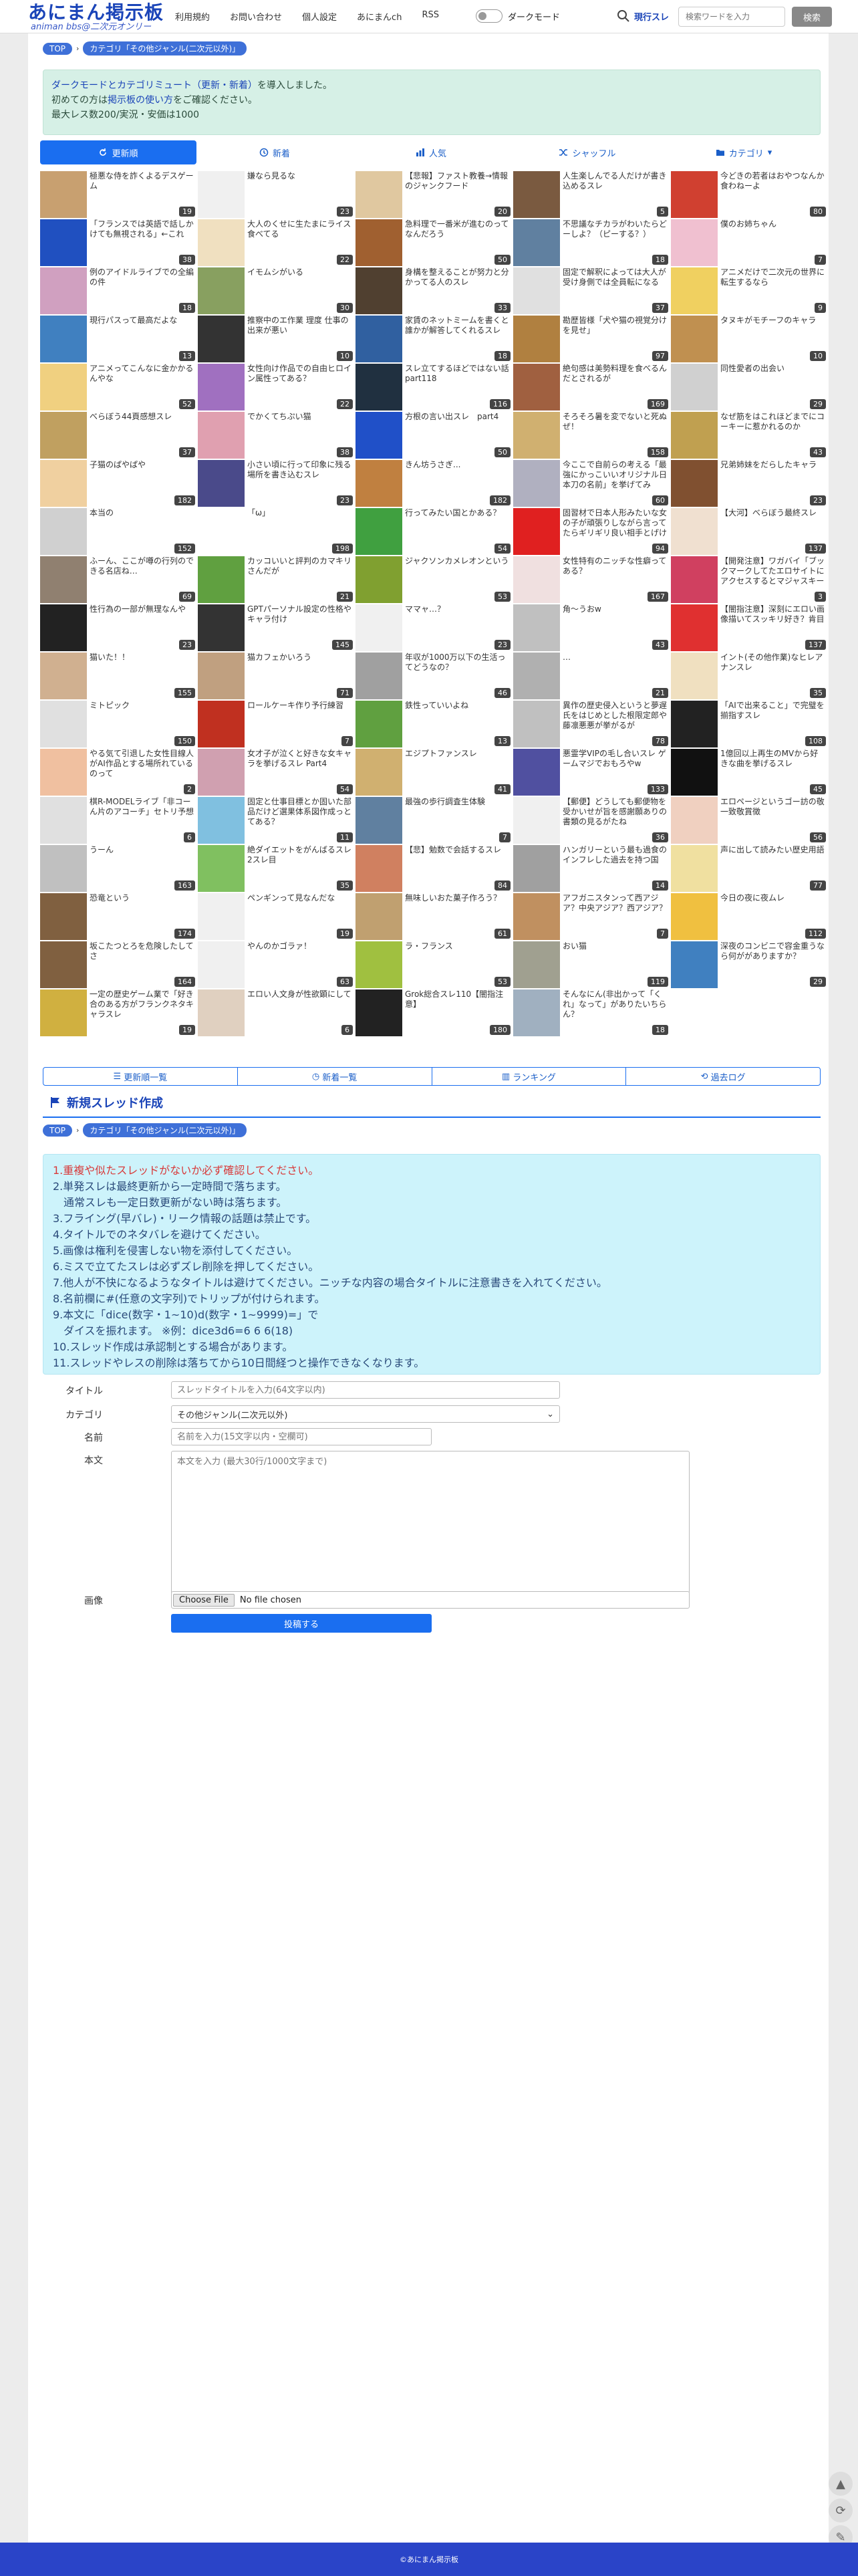 The image size is (858, 2576). Describe the element at coordinates (300, 176) in the screenshot. I see `thread-title: 嫌なら見るな` at that location.